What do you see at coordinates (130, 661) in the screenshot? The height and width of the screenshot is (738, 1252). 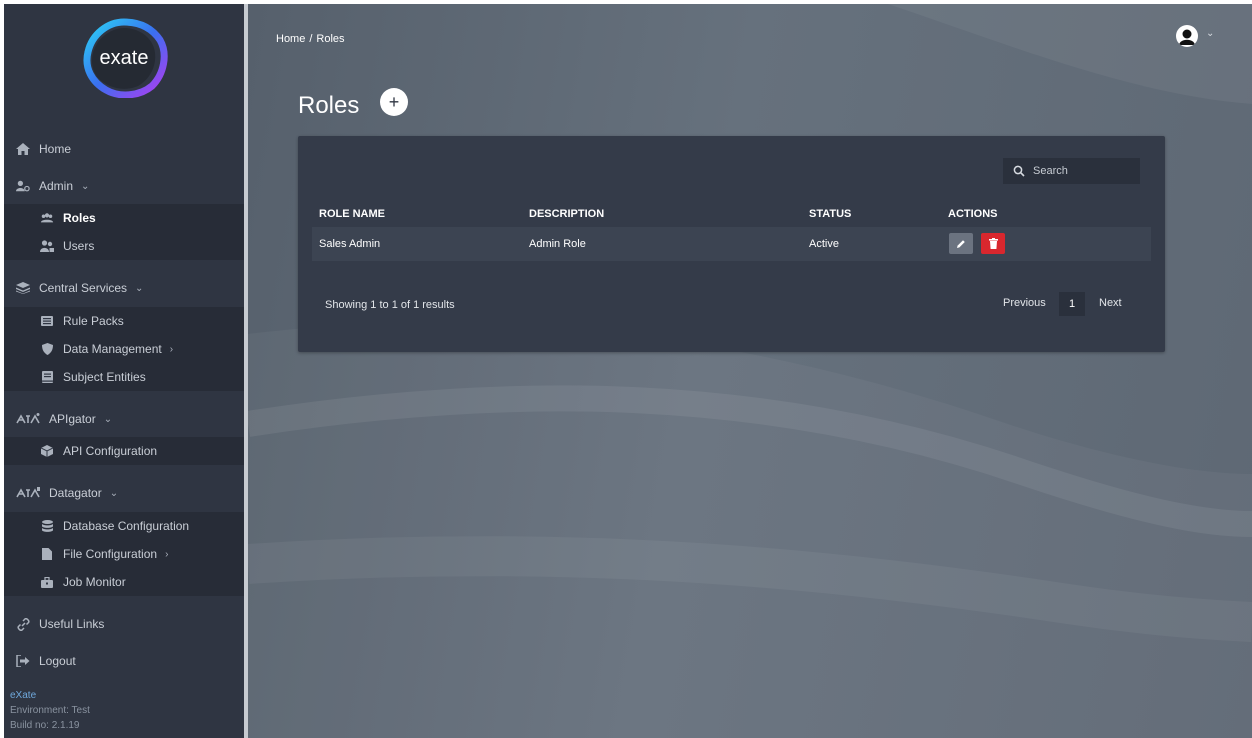 I see `sidebar-item-logout: Logout` at bounding box center [130, 661].